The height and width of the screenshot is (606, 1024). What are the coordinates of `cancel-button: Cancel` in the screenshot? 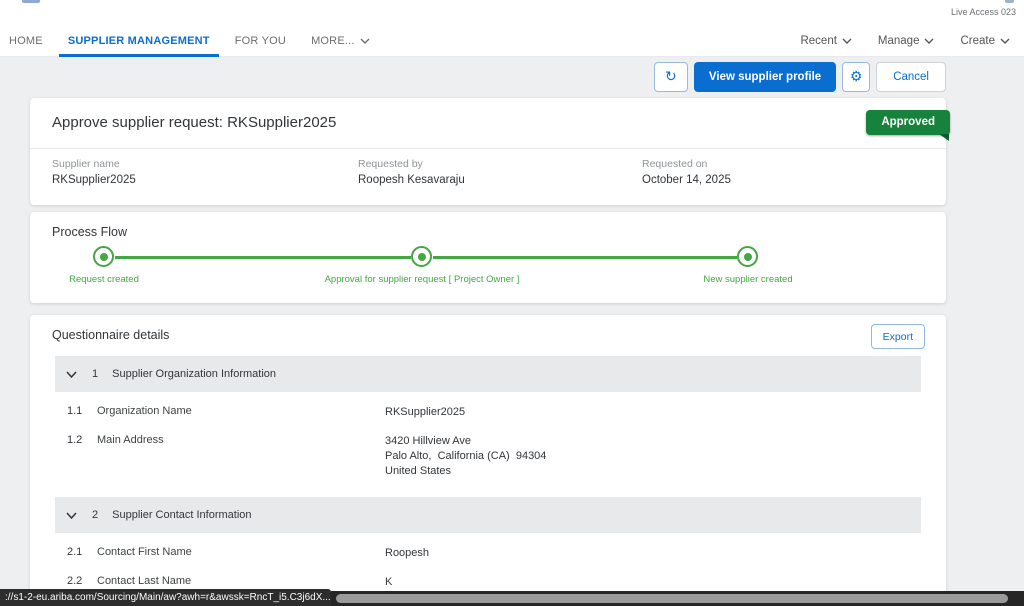 It's located at (911, 77).